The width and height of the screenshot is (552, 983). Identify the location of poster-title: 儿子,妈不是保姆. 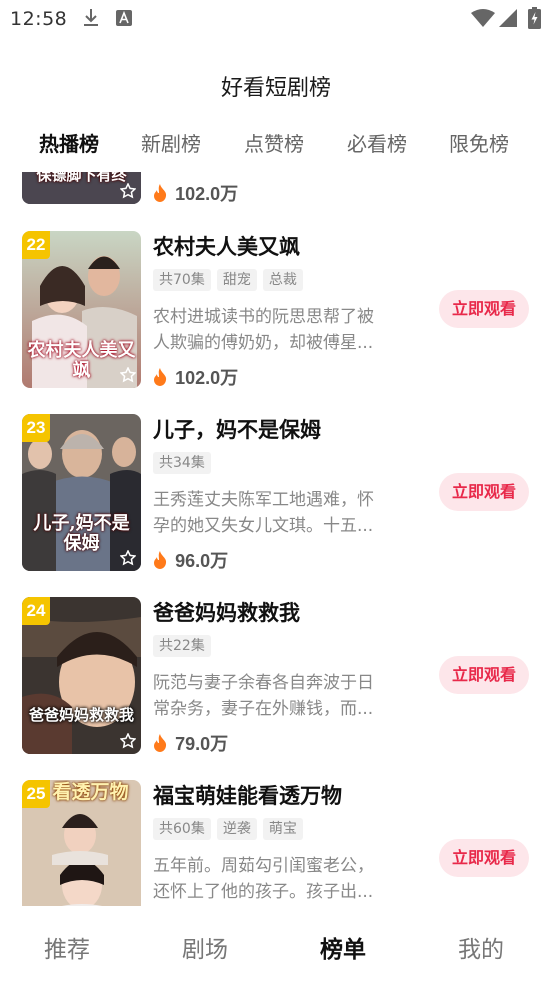
(81, 533).